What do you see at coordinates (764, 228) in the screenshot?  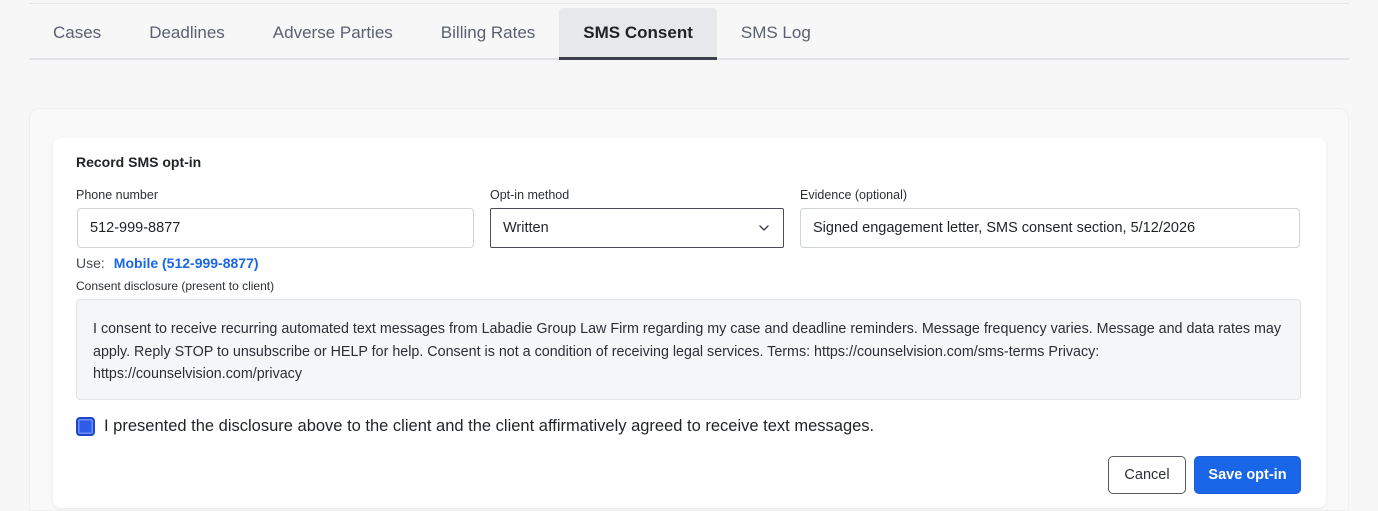 I see `chevron-down-icon` at bounding box center [764, 228].